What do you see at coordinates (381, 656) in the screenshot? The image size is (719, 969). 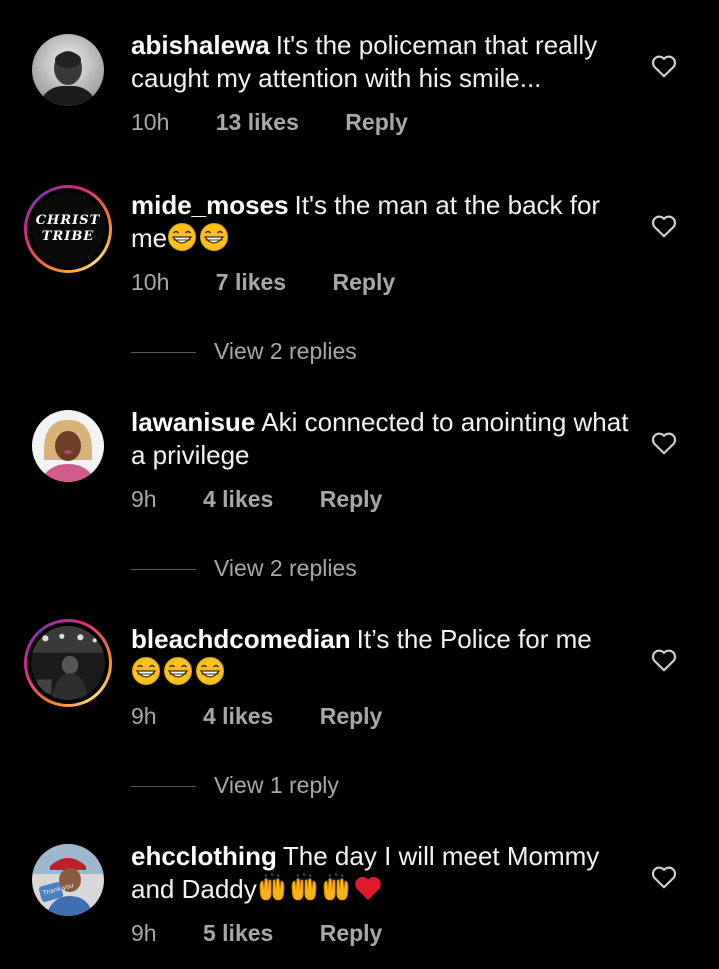 I see `comment-text: bleachdcomedian It’s the Police for me` at bounding box center [381, 656].